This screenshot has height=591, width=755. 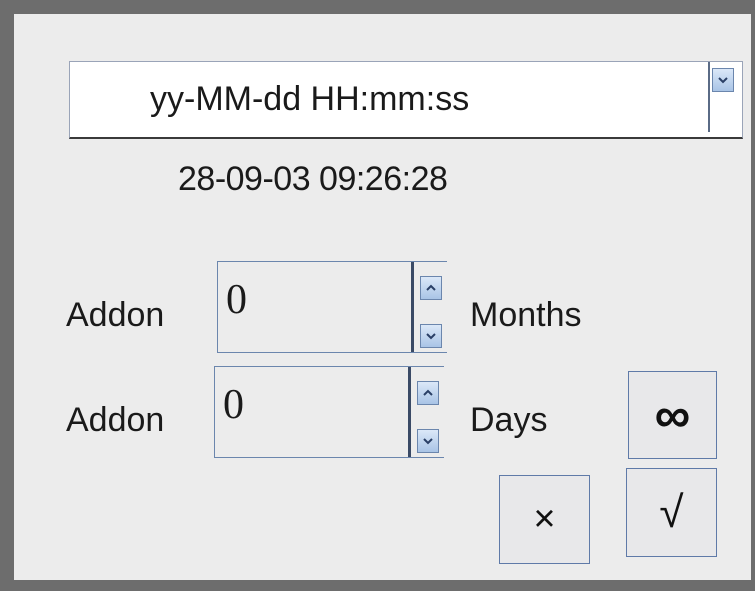 What do you see at coordinates (310, 99) in the screenshot?
I see `date-format-value: yy-MM-dd HH:mm:ss` at bounding box center [310, 99].